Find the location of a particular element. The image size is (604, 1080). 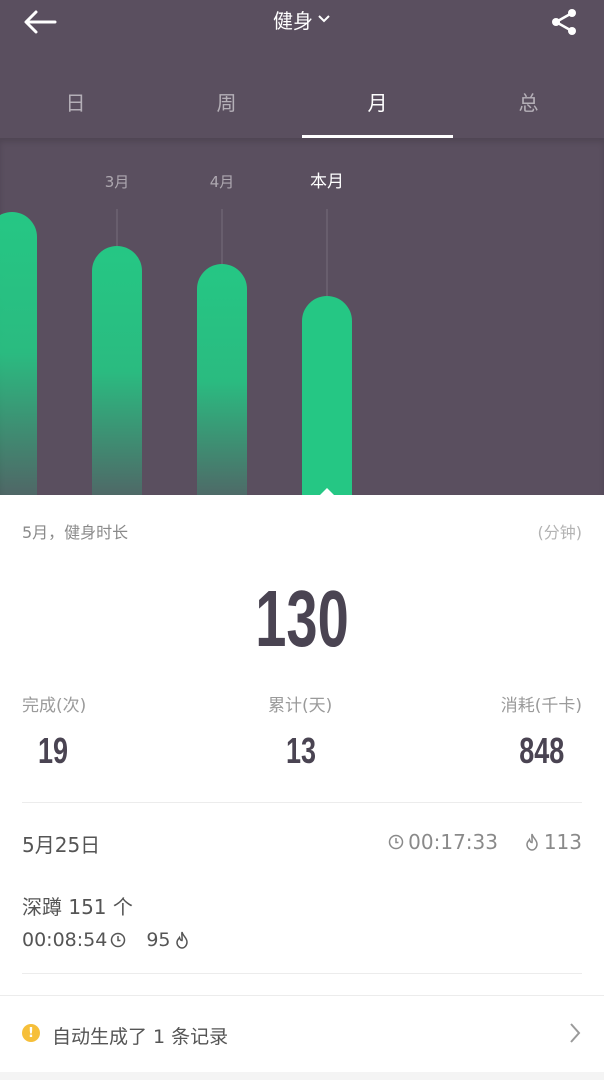

tab-total-label: 总 is located at coordinates (528, 102).